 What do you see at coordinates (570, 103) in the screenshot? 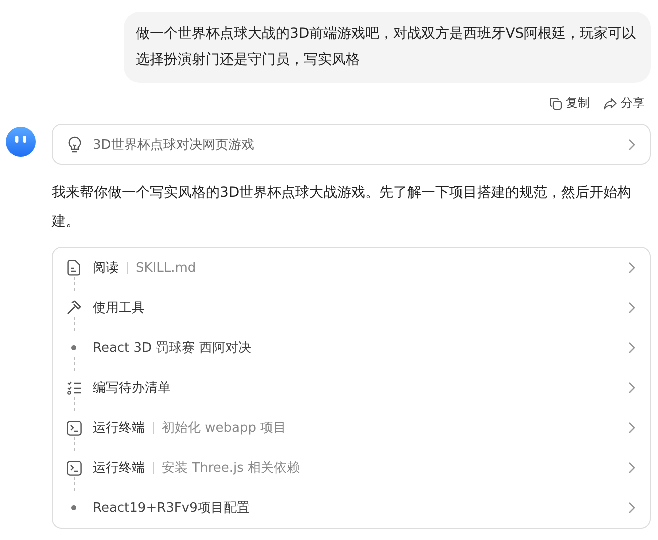
I see `copy-button: 复制` at bounding box center [570, 103].